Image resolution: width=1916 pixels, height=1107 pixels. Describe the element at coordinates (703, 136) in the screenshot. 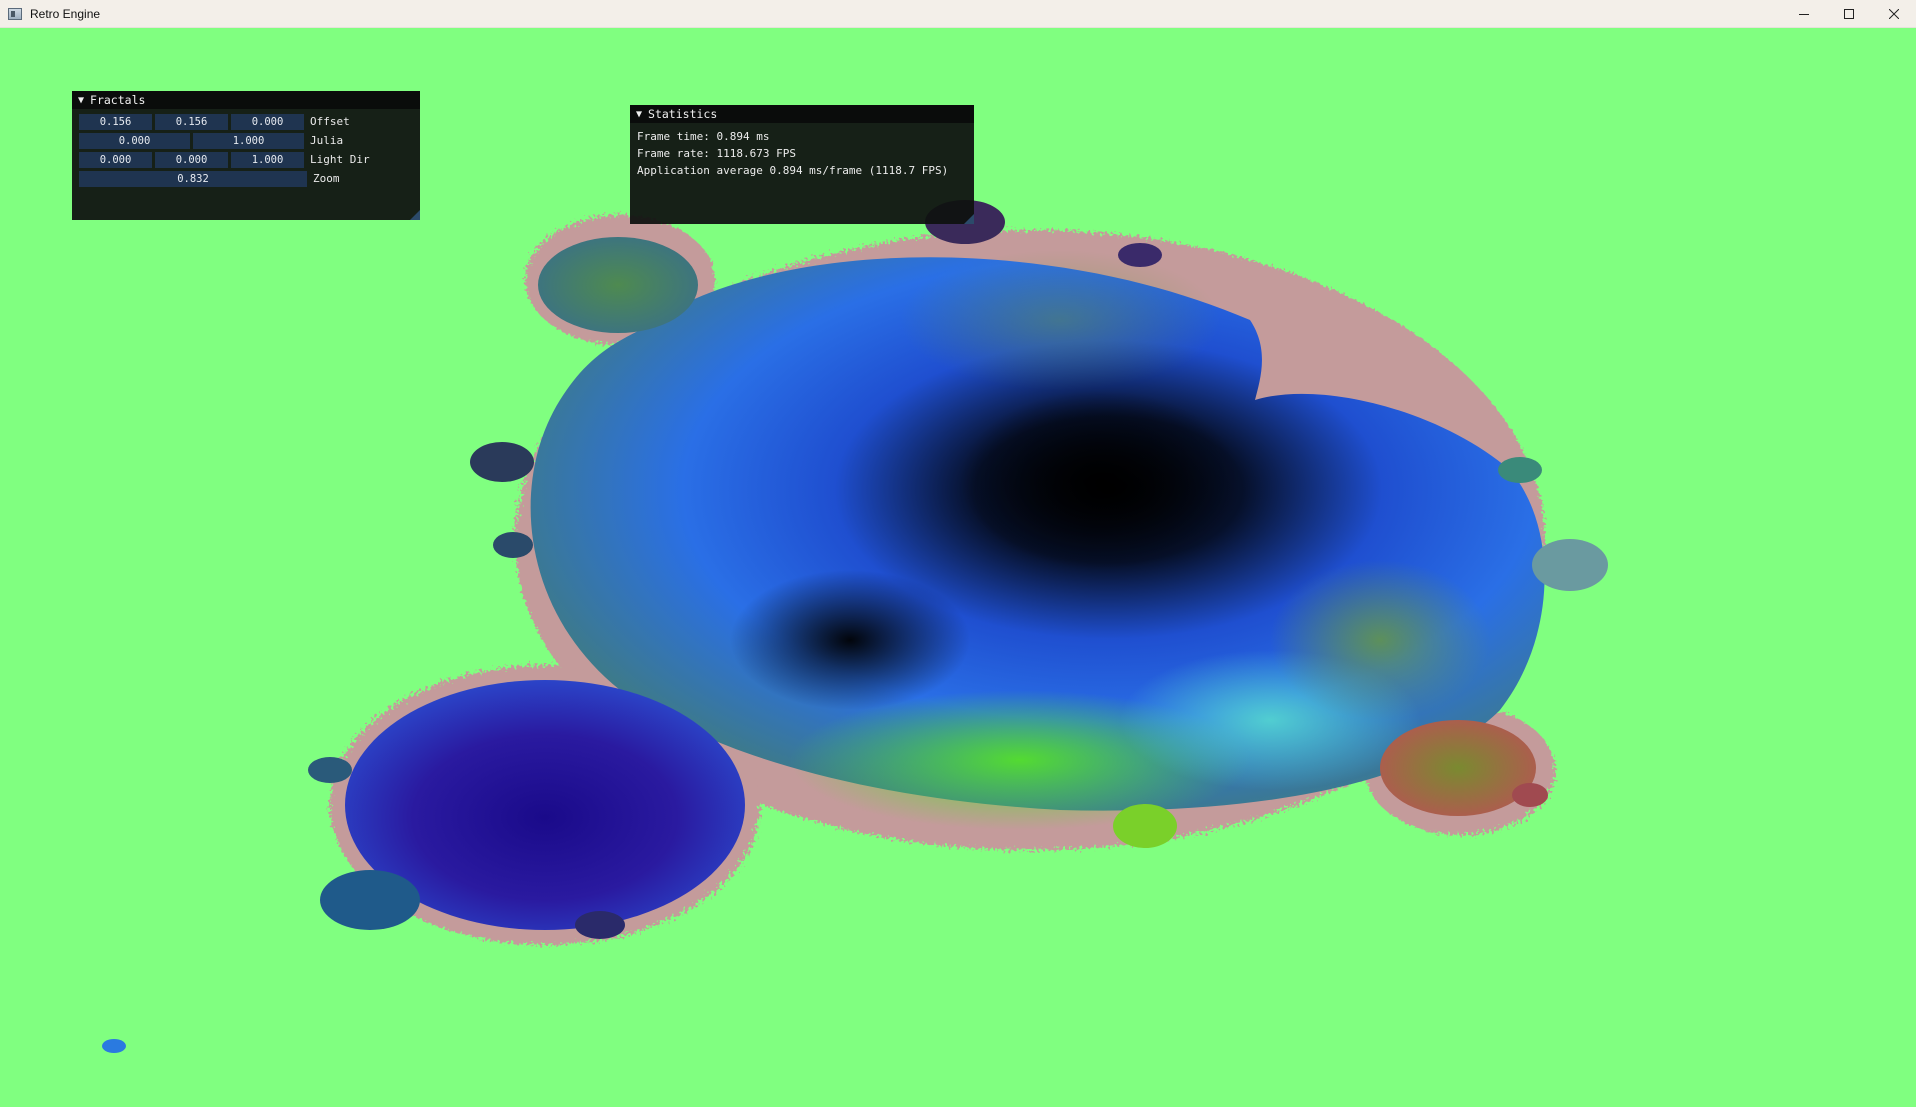

I see `frame-time-text: Frame time: 0.894 ms` at that location.